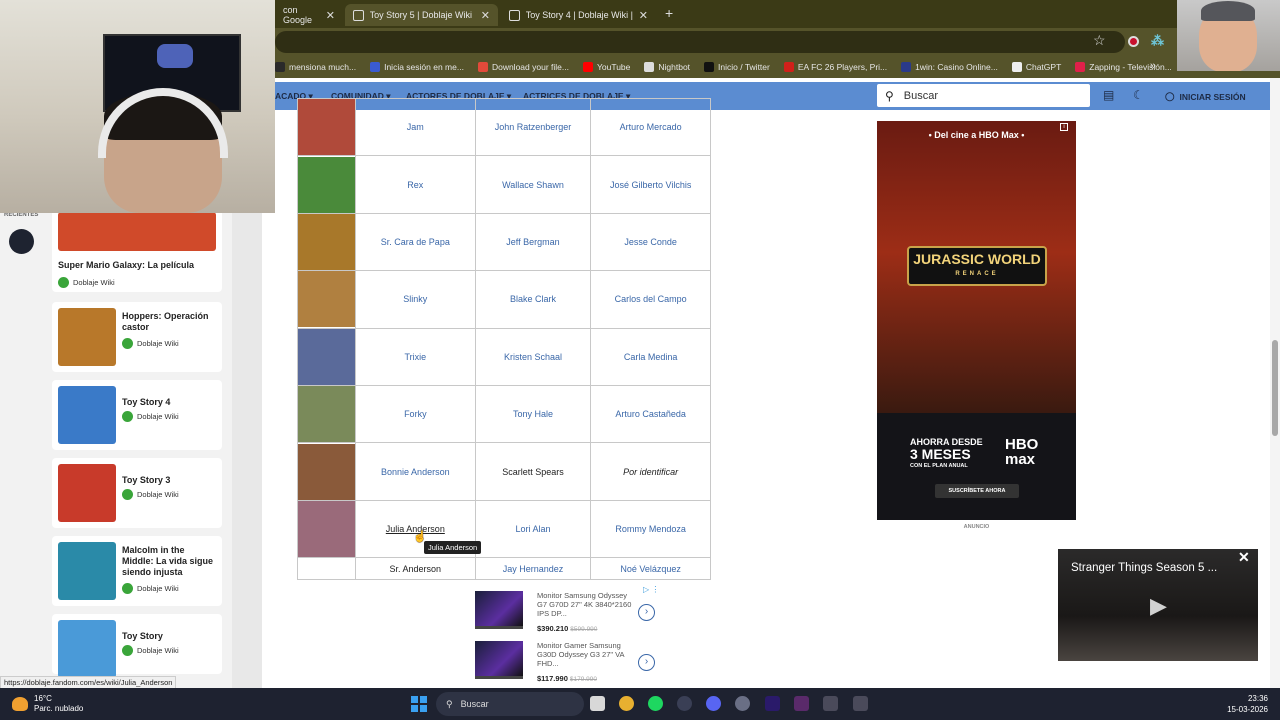  I want to click on scrollbar-thumb, so click(1275, 388).